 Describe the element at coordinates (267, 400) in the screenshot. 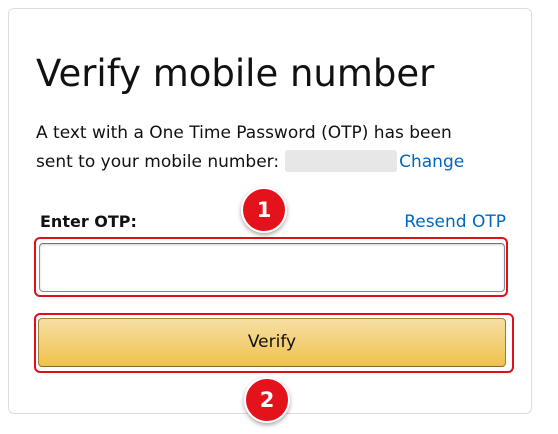

I see `step-badge-2: 2` at that location.